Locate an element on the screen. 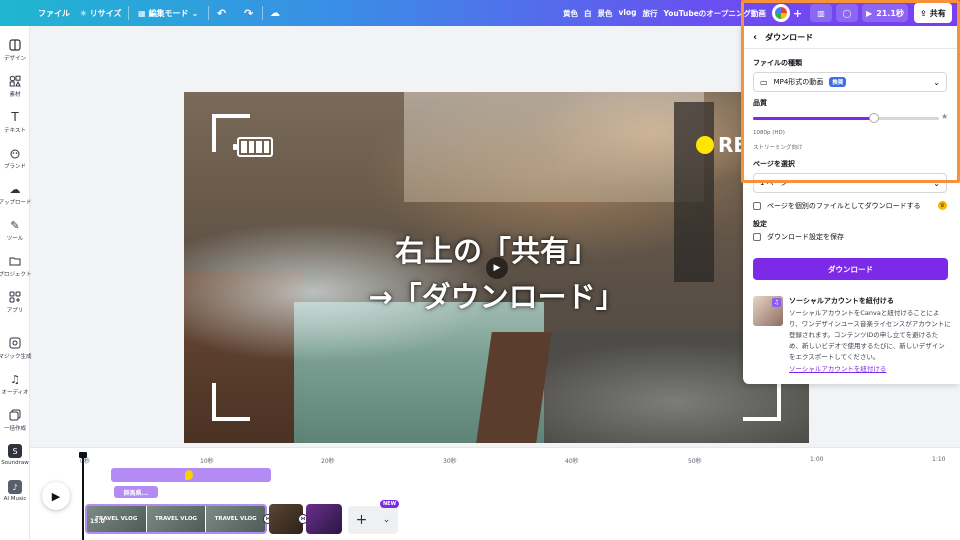 The image size is (960, 540). playhead is located at coordinates (83, 496).